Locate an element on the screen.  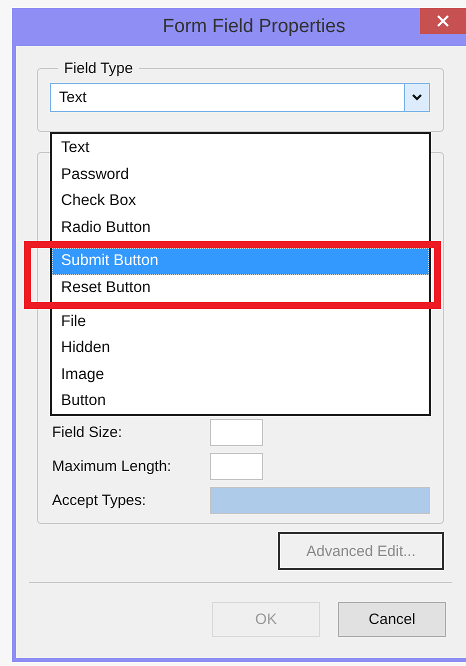
dropdown-option: Button is located at coordinates (240, 401).